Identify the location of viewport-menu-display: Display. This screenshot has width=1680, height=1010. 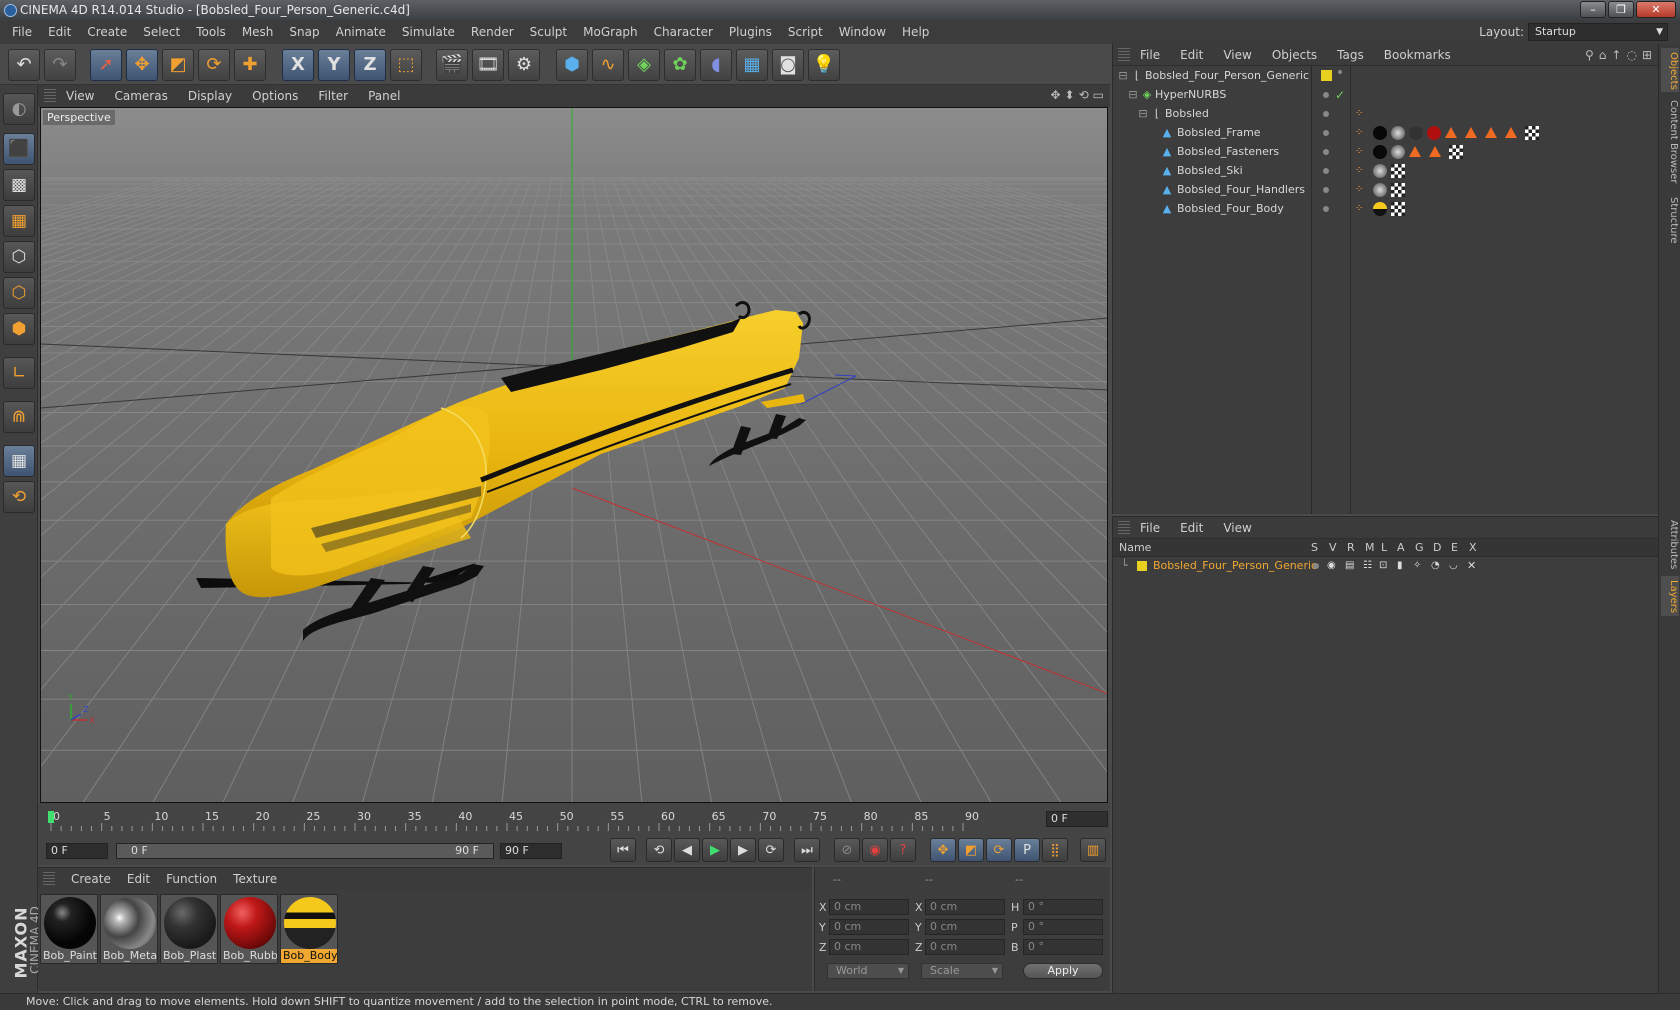
(210, 96).